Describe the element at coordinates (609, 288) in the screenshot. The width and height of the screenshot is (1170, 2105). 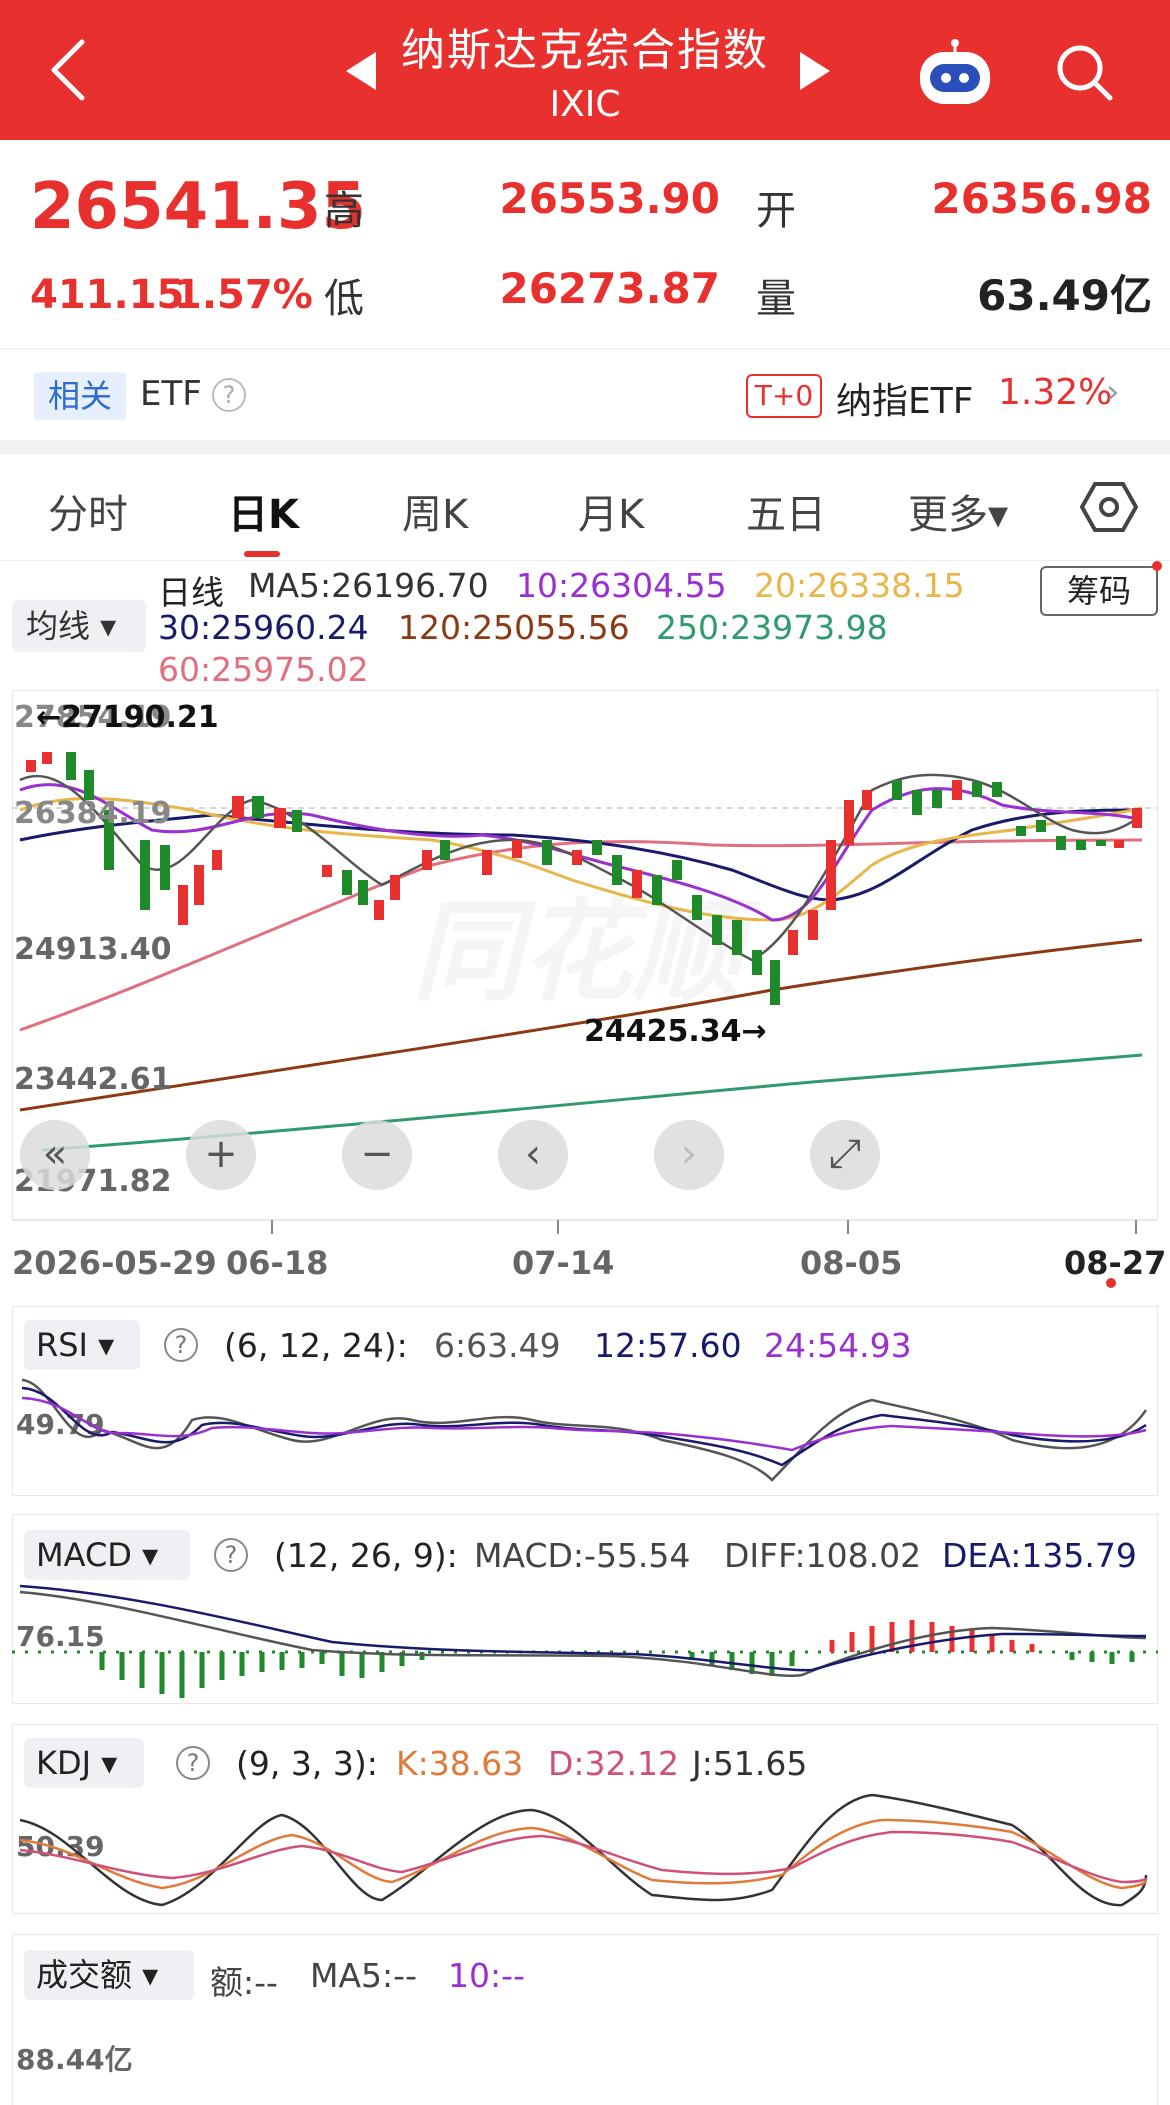
I see `low-value: 26273.87` at that location.